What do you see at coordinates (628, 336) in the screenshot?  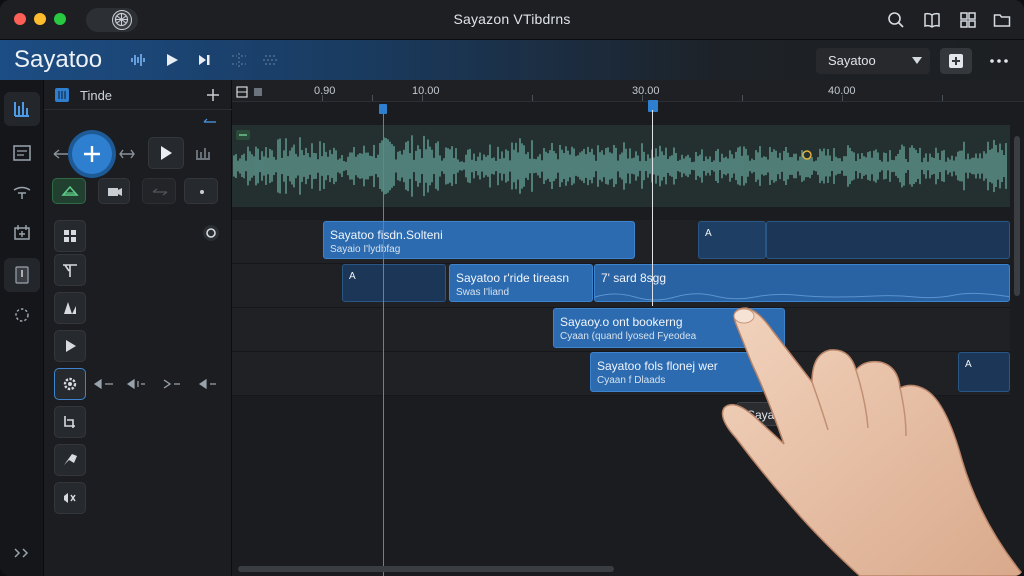 I see `clip-subtitle: Cyaan (quand lyosed Fyeodea` at bounding box center [628, 336].